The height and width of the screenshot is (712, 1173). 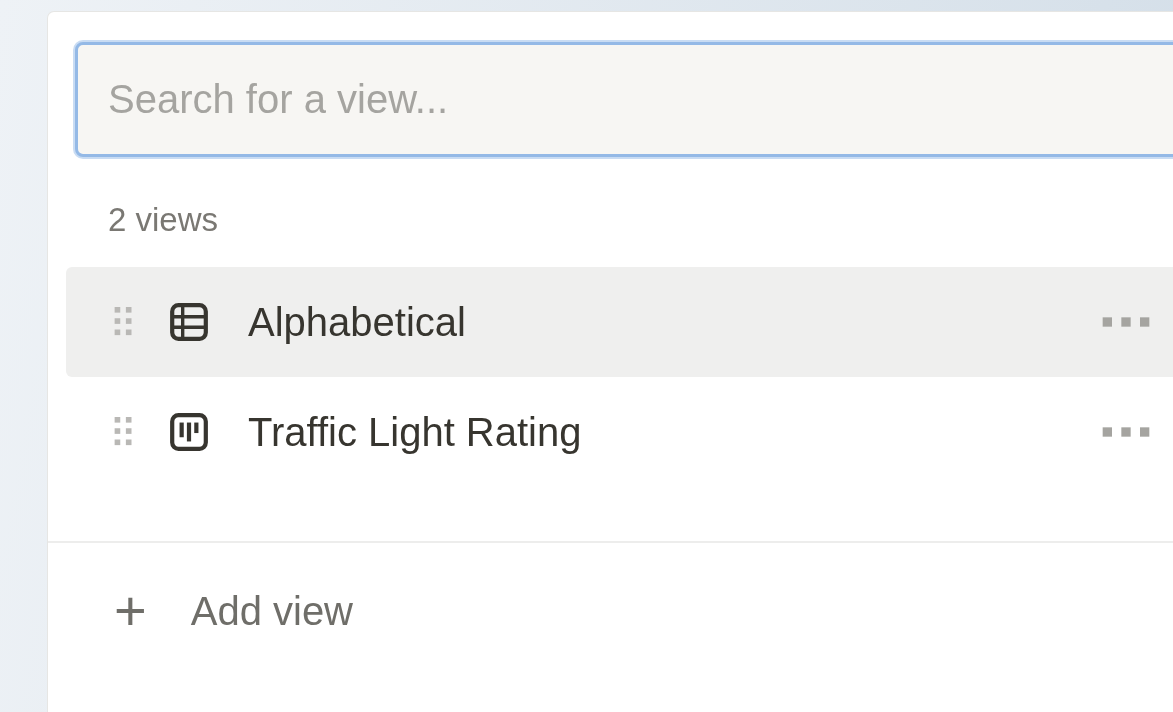 What do you see at coordinates (164, 220) in the screenshot?
I see `views-count: 2 views` at bounding box center [164, 220].